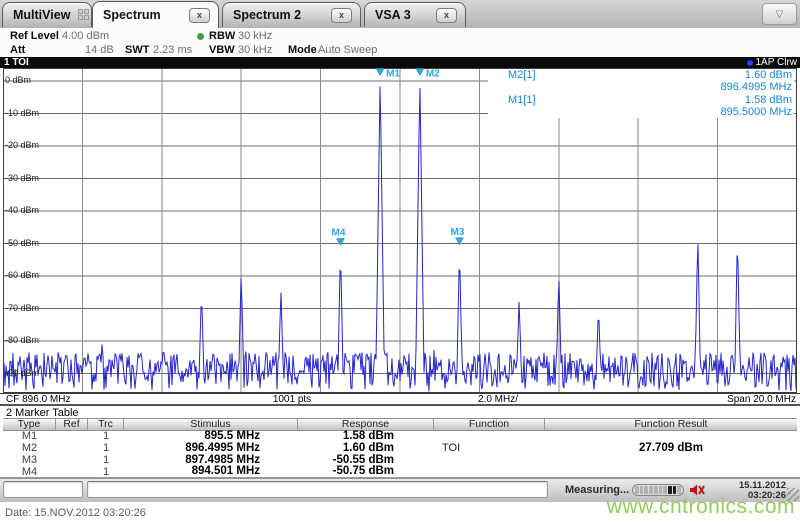 Image resolution: width=800 pixels, height=525 pixels. Describe the element at coordinates (756, 87) in the screenshot. I see `readout-m2-freq: 896.4995 MHz` at that location.